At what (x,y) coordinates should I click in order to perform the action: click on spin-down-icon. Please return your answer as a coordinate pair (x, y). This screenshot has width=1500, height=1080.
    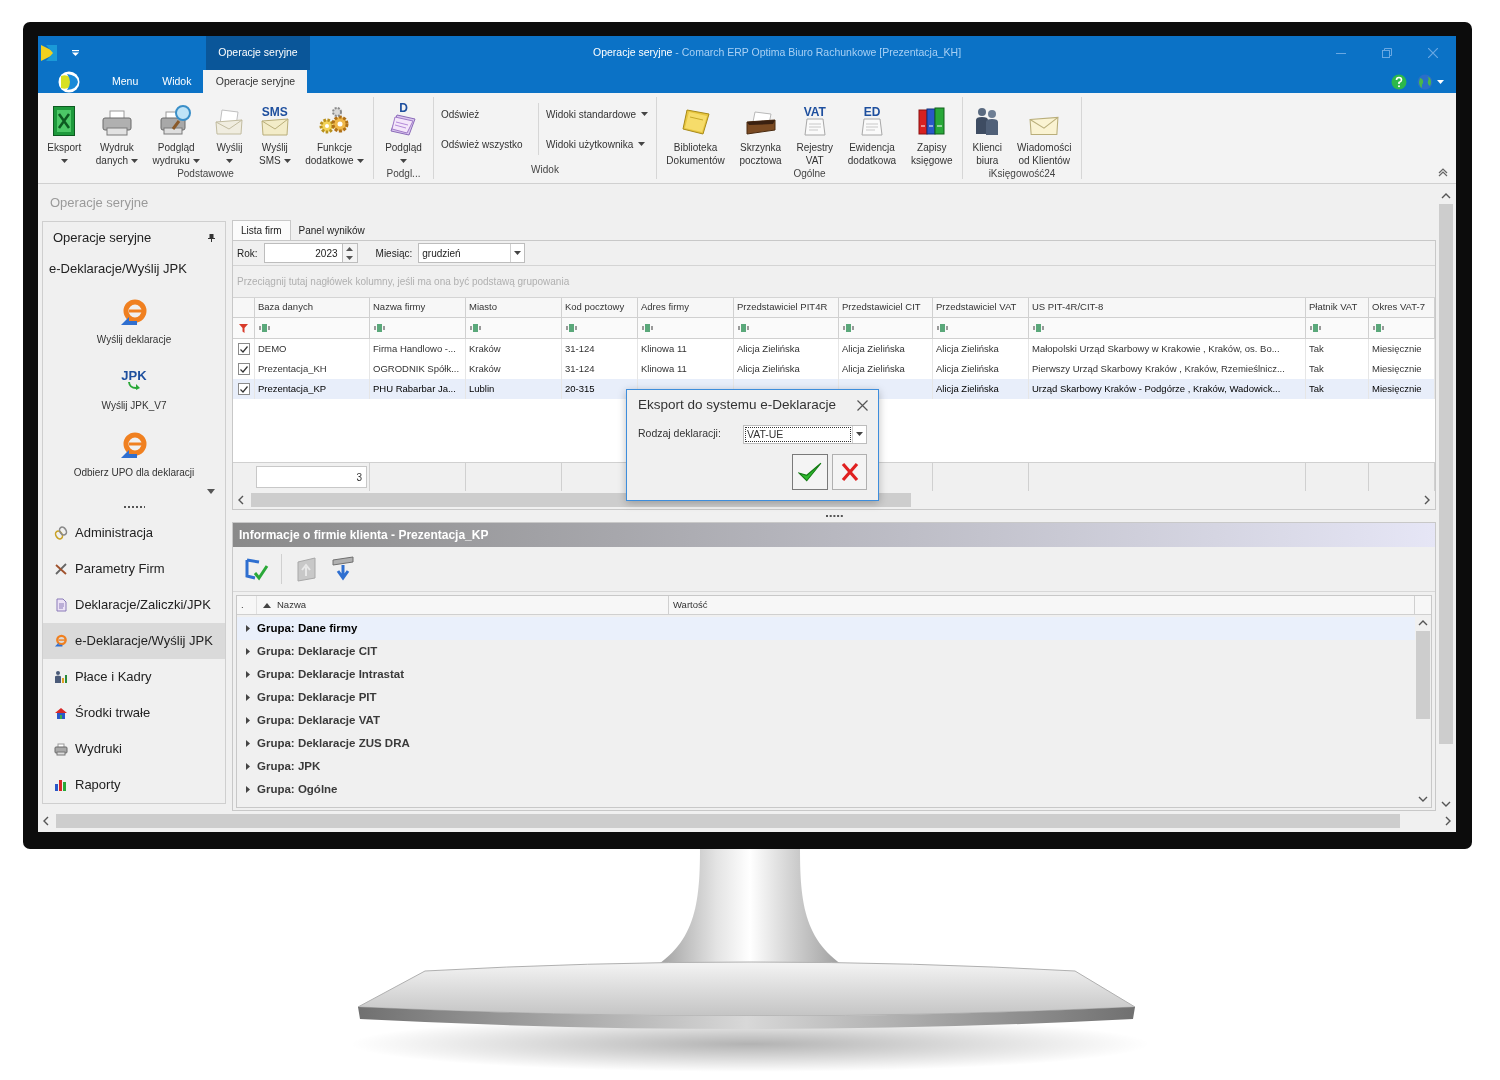
    Looking at the image, I should click on (350, 257).